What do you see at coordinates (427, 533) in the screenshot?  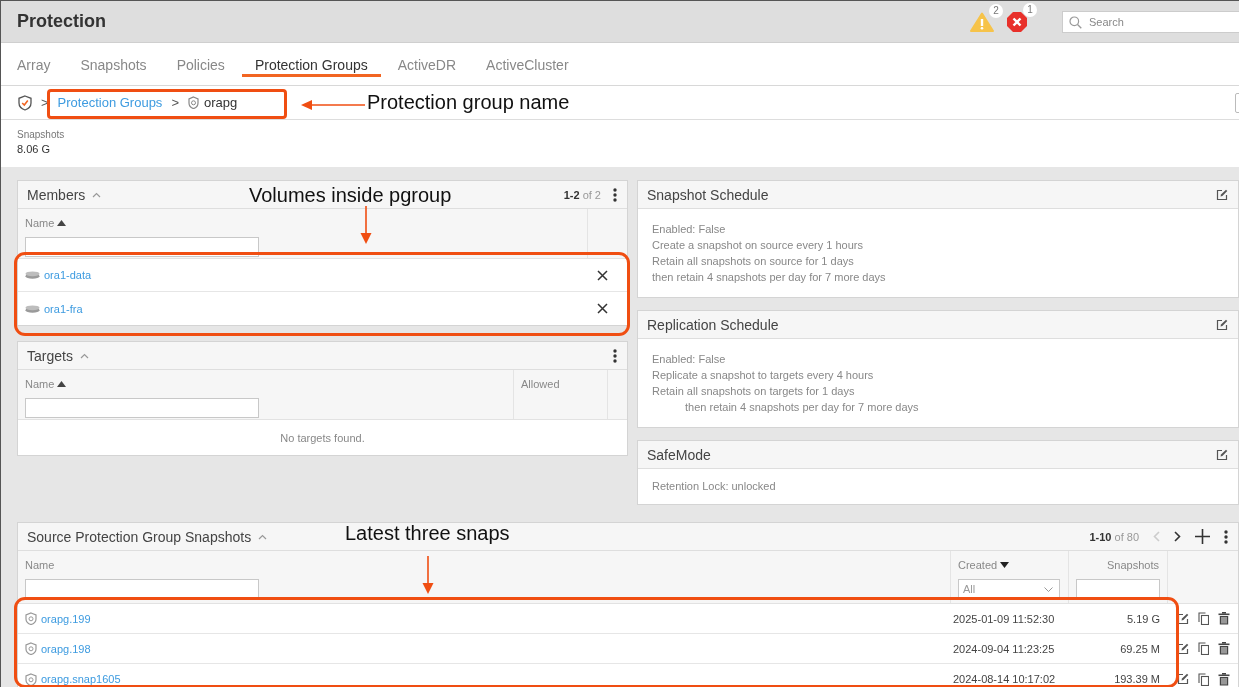 I see `annotation-label: Latest three snaps` at bounding box center [427, 533].